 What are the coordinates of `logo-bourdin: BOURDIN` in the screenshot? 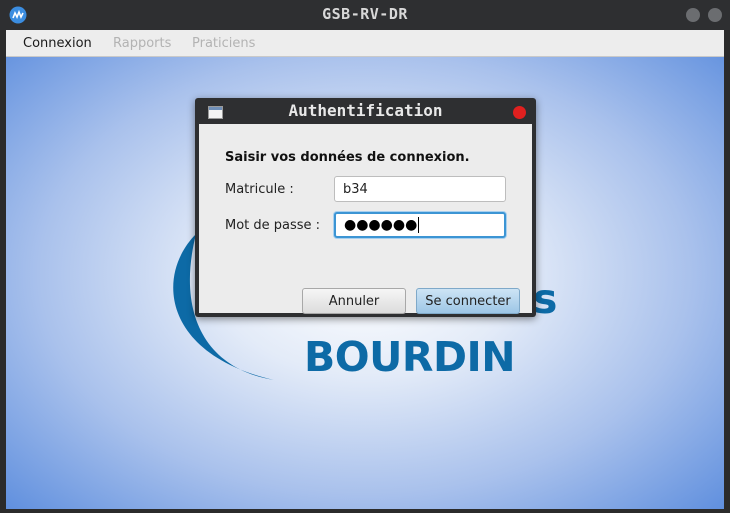 It's located at (410, 357).